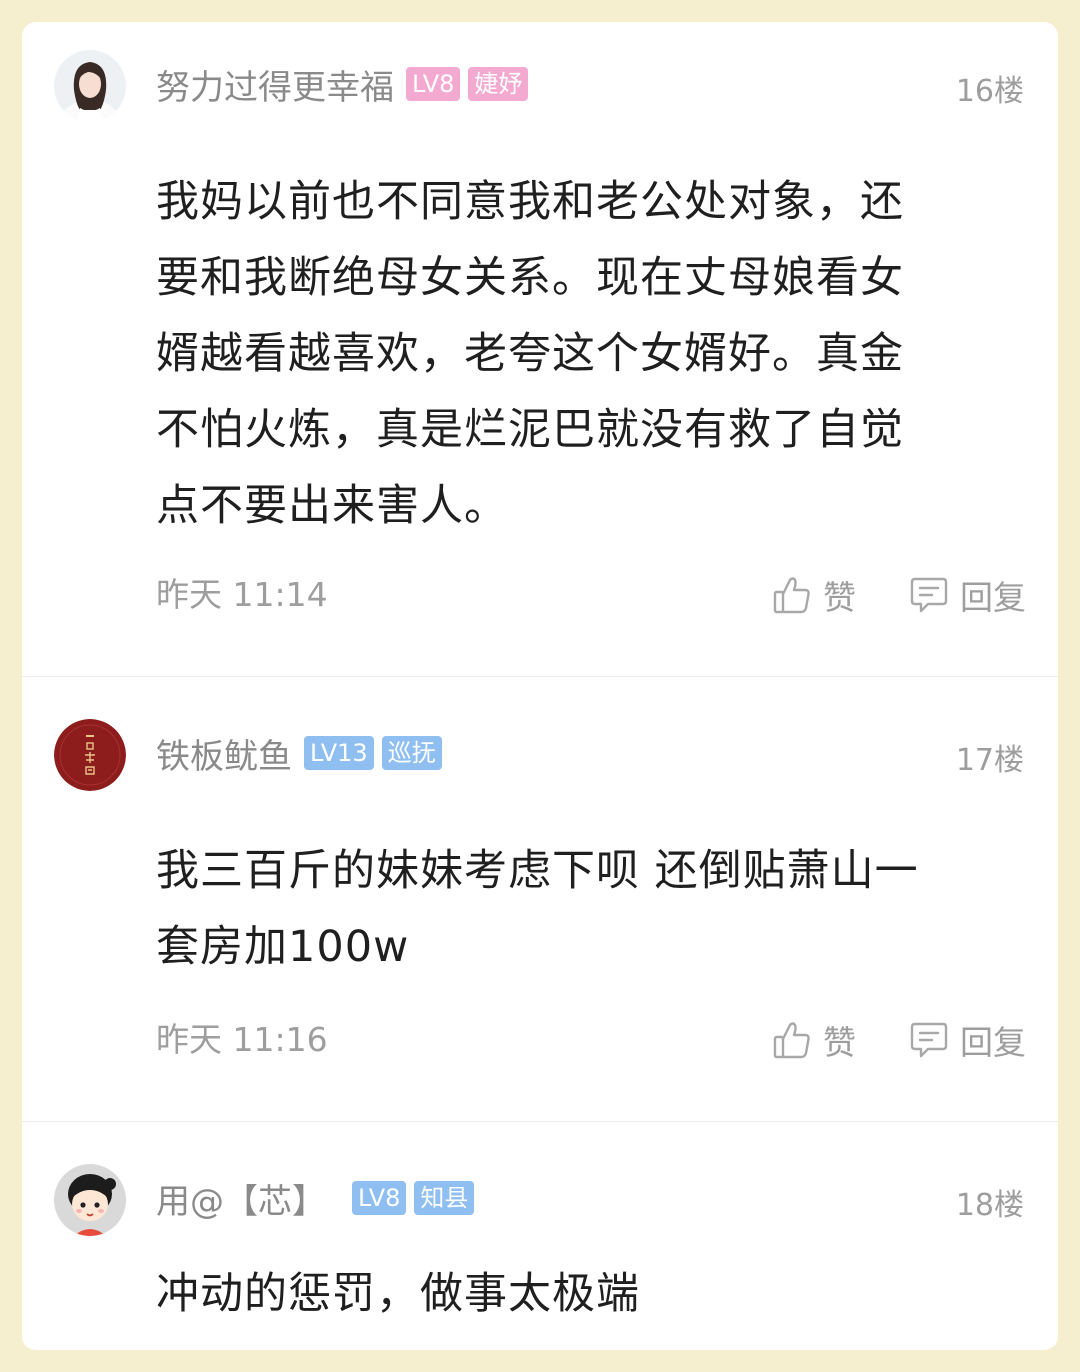  Describe the element at coordinates (530, 202) in the screenshot. I see `comment-text-line: 我妈以前也不同意我和老公处对象，还` at that location.